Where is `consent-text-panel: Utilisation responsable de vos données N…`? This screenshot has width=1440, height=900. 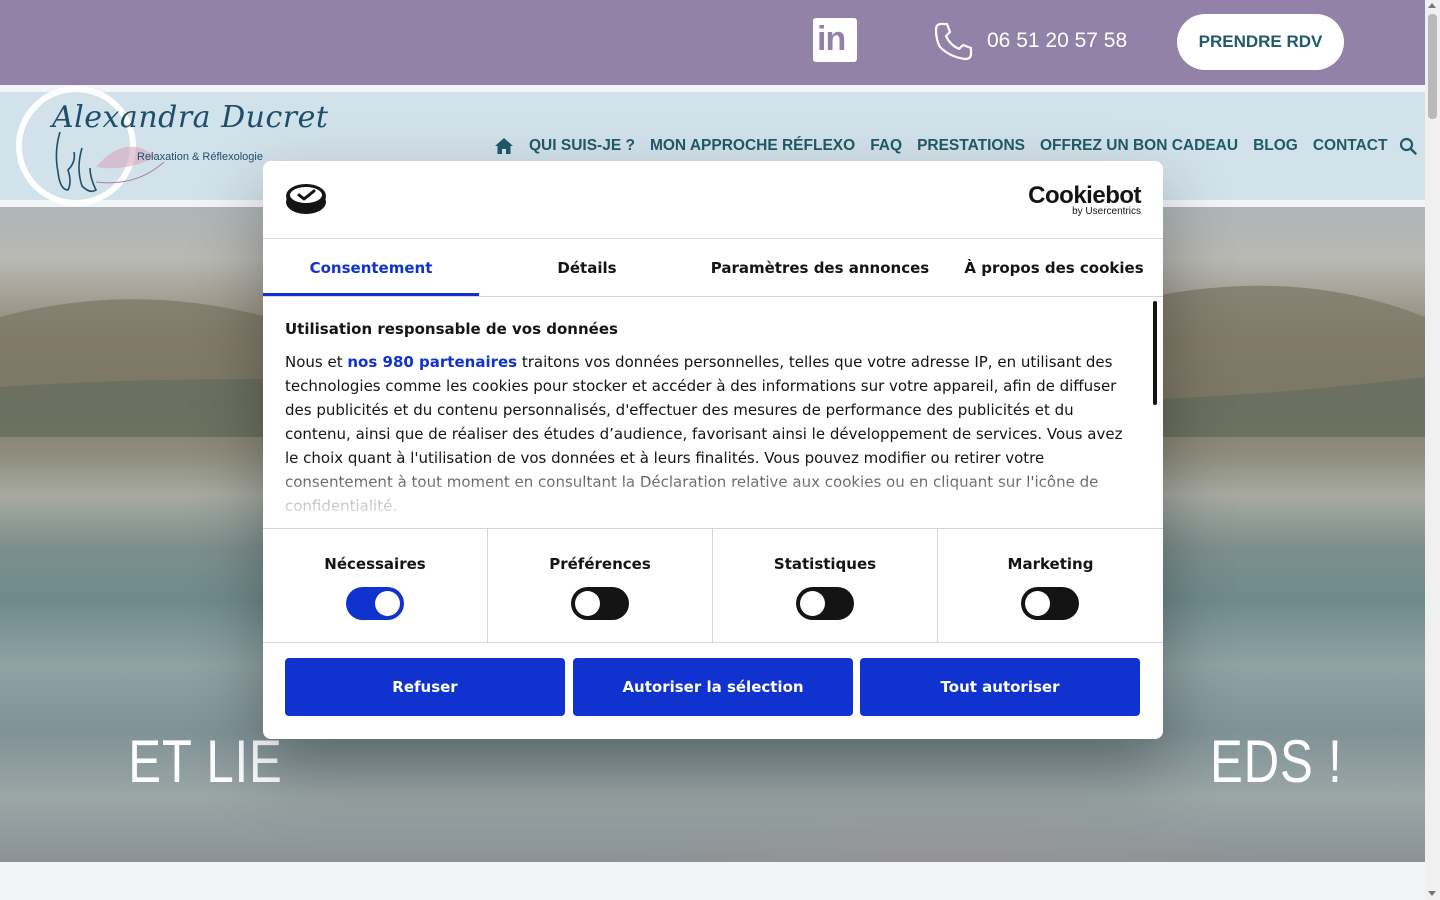 consent-text-panel: Utilisation responsable de vos données N… is located at coordinates (711, 424).